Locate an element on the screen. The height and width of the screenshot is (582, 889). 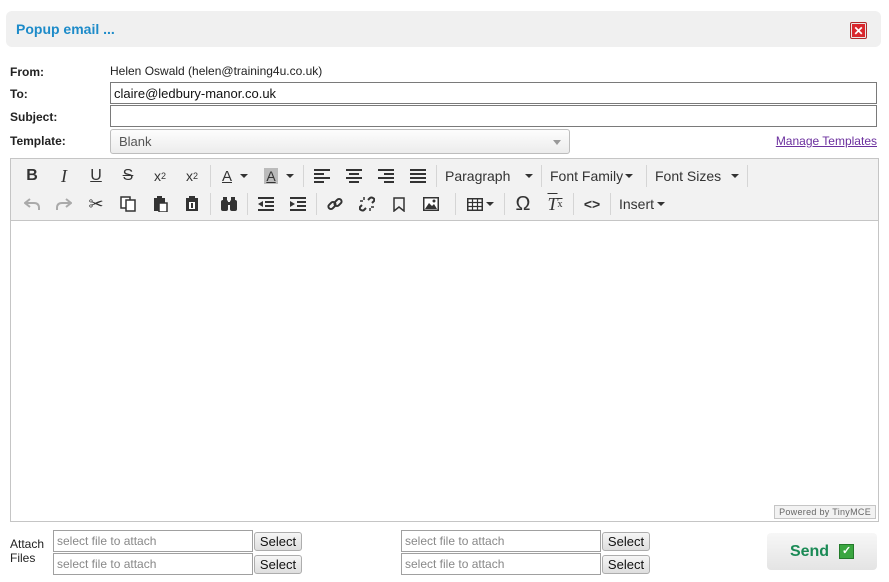
paste-icon is located at coordinates (160, 204).